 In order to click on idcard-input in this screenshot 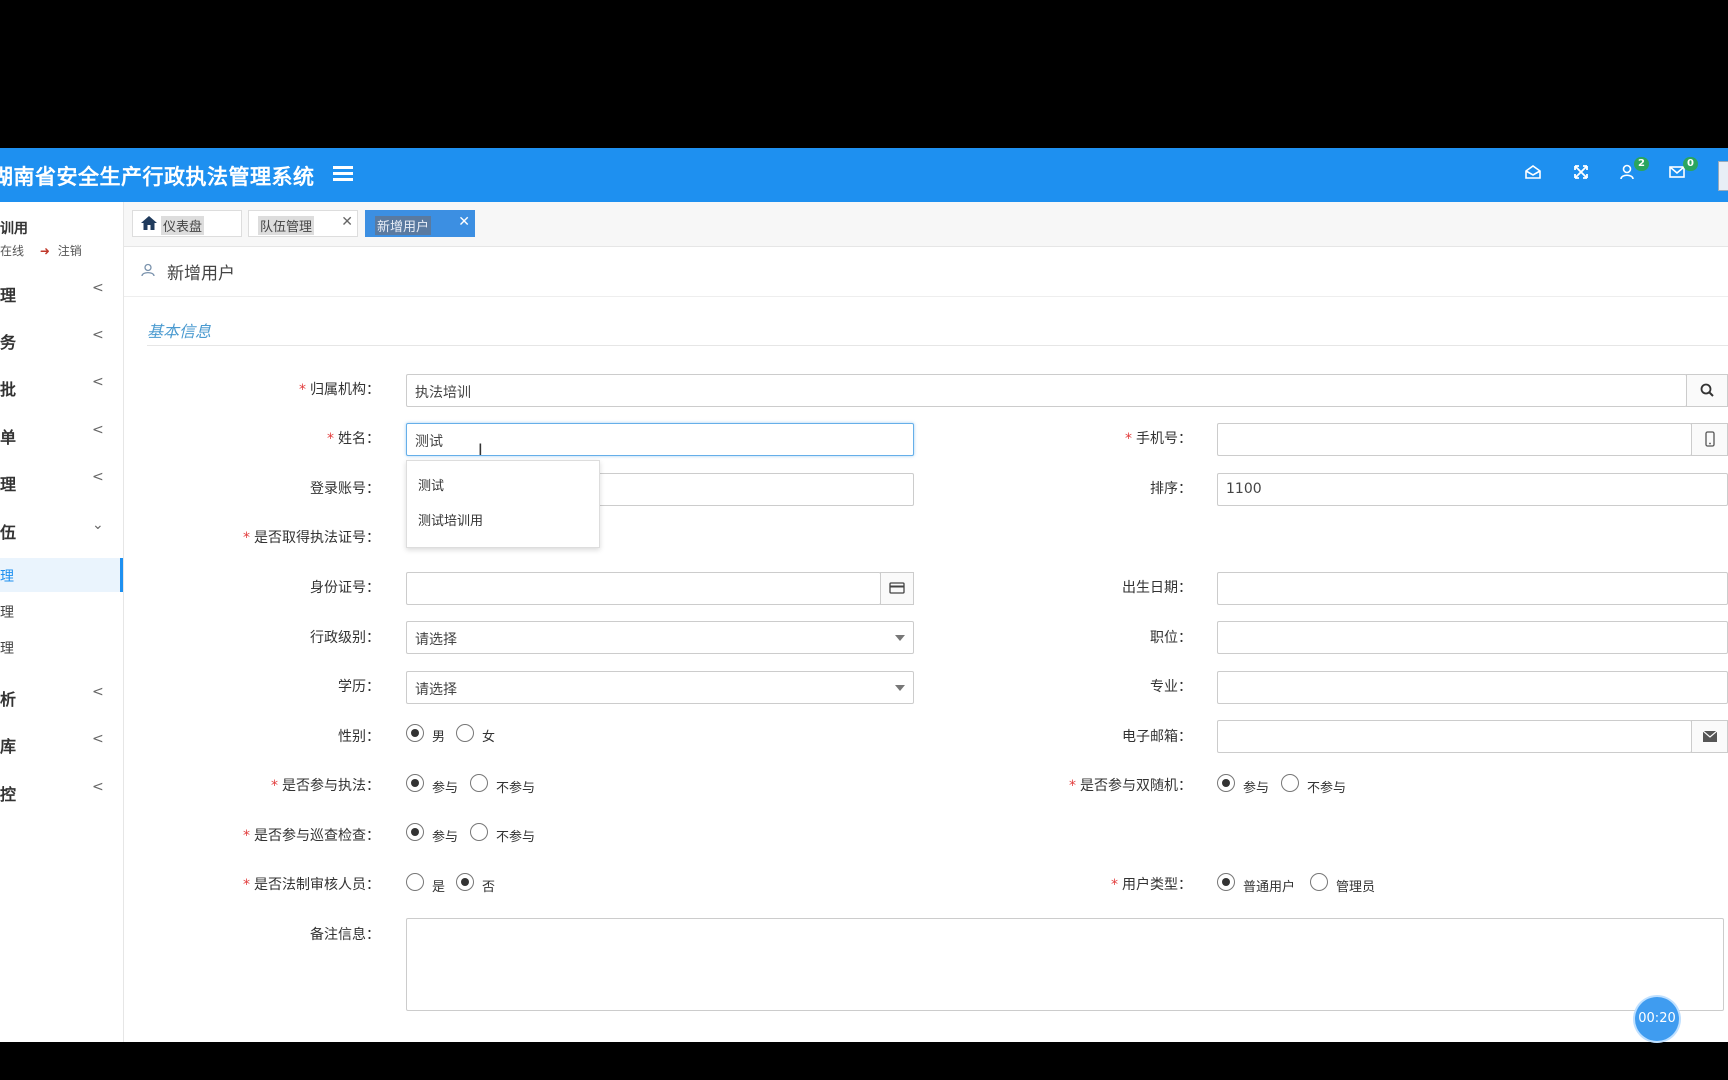, I will do `click(643, 588)`.